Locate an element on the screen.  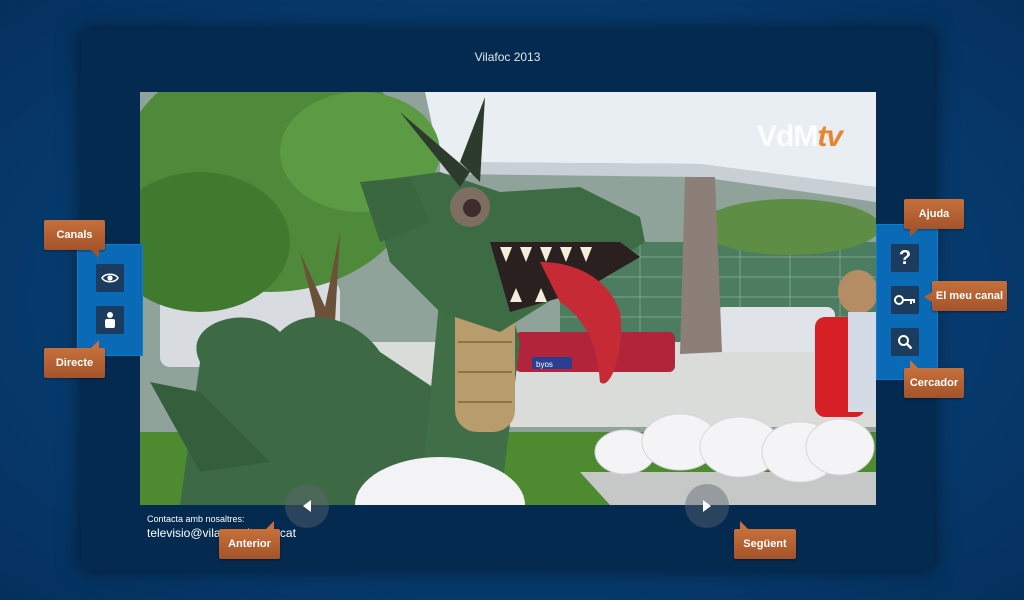
ajuda-label: Ajuda is located at coordinates (934, 214).